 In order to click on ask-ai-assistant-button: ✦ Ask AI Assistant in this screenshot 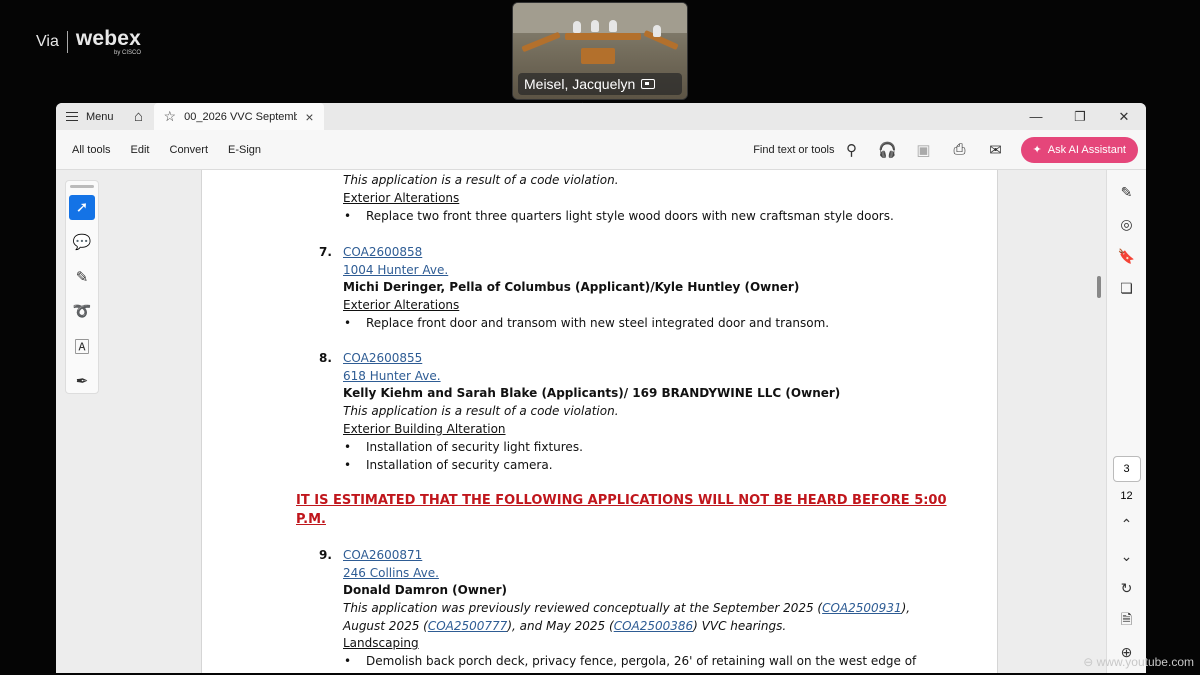, I will do `click(1079, 149)`.